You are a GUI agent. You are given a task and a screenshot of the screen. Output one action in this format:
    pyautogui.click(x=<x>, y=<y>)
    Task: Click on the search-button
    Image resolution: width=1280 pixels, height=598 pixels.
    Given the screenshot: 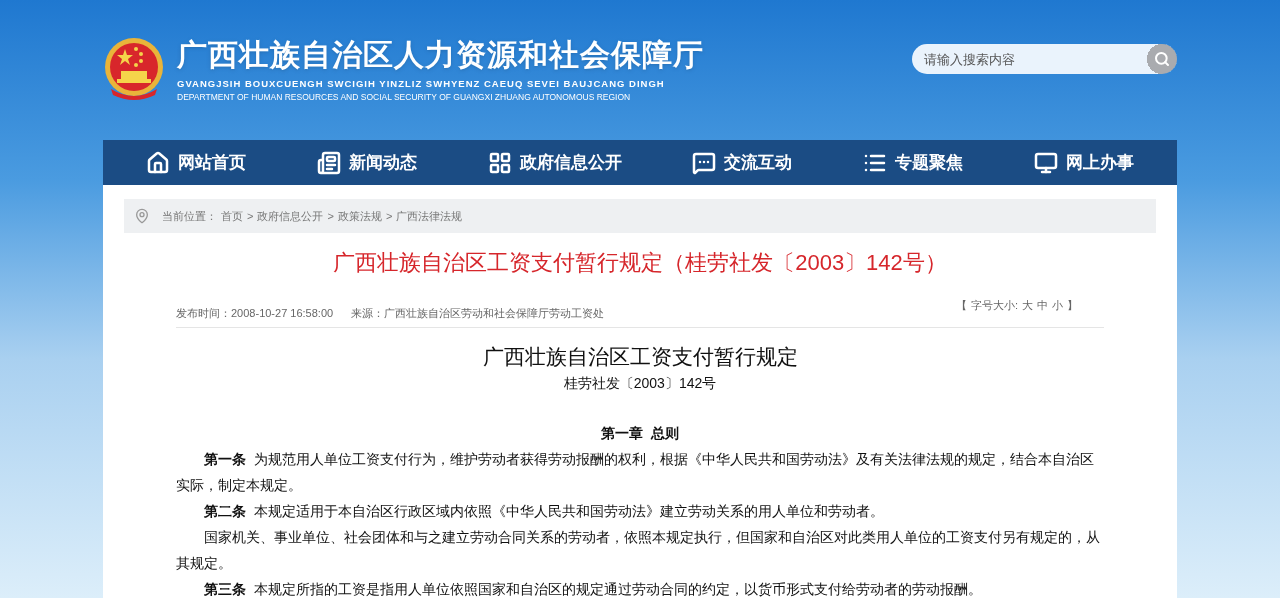 What is the action you would take?
    pyautogui.click(x=1162, y=59)
    